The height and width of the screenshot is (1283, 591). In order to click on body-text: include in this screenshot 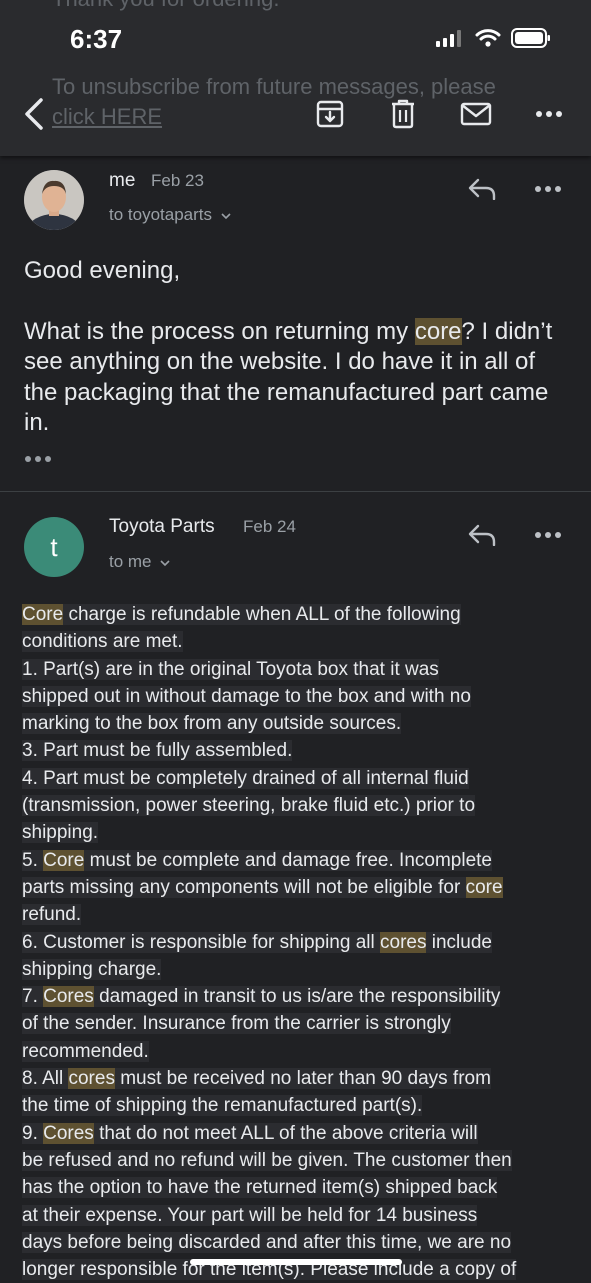, I will do `click(459, 942)`.